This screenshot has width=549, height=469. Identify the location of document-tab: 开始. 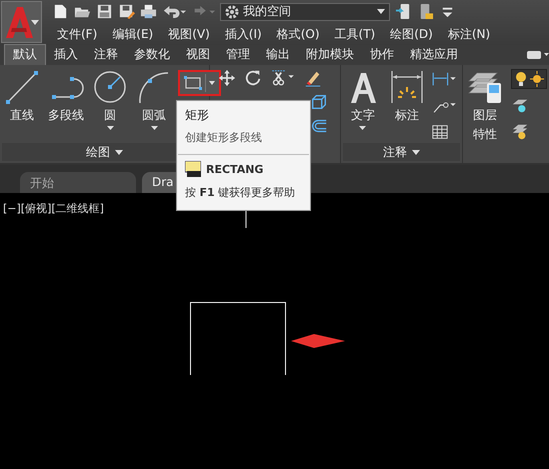
(78, 182).